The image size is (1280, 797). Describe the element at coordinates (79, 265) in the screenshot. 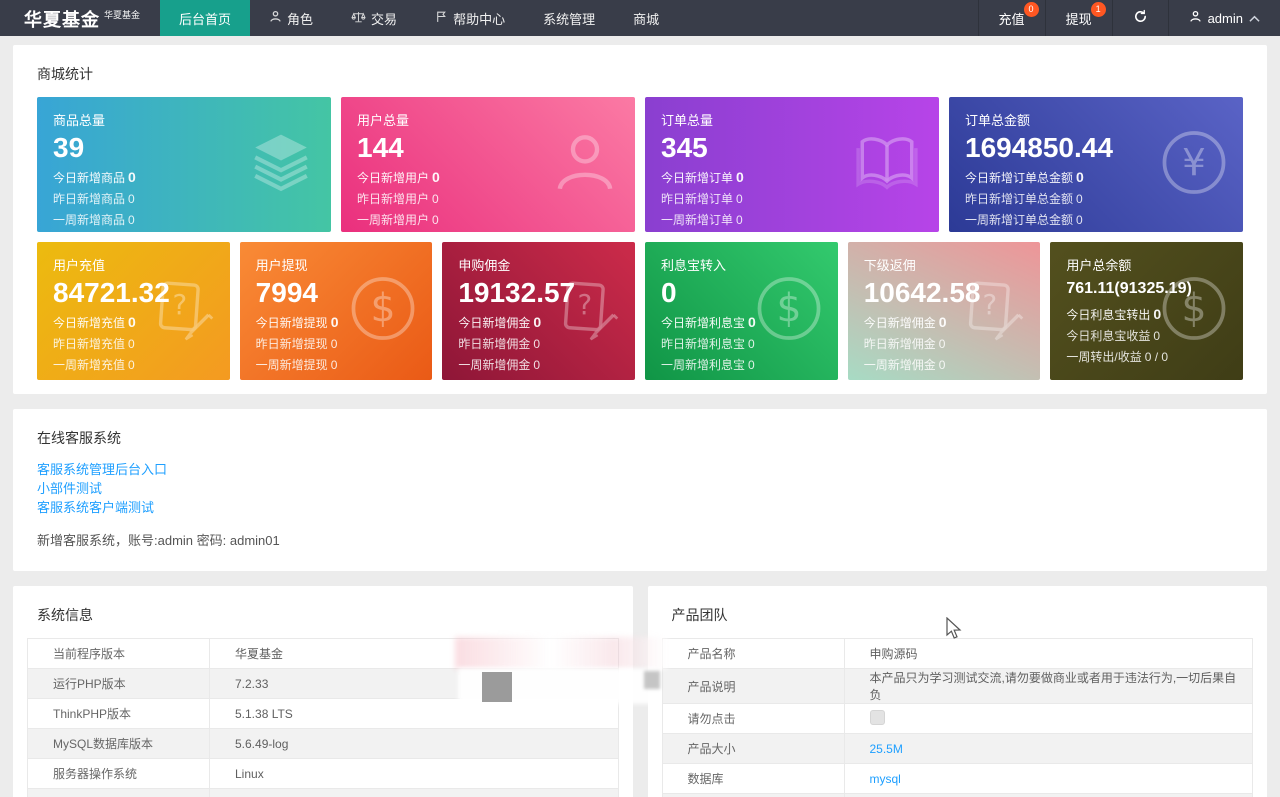

I see `stat-card-title: 用户充值` at that location.